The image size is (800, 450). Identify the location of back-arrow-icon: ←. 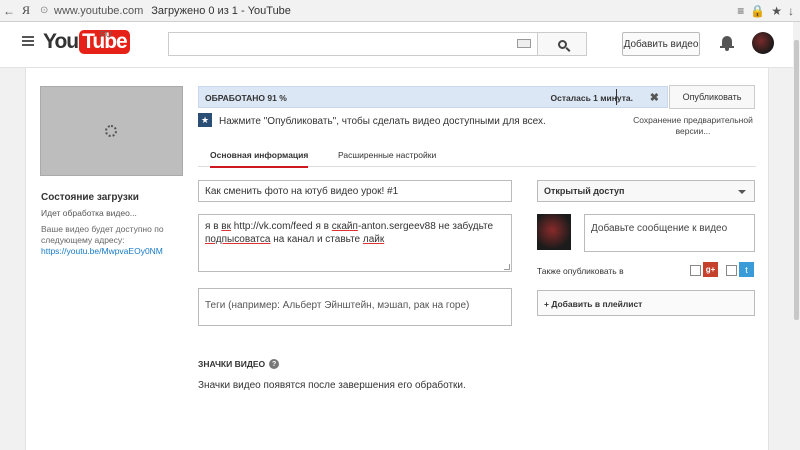
(9, 11).